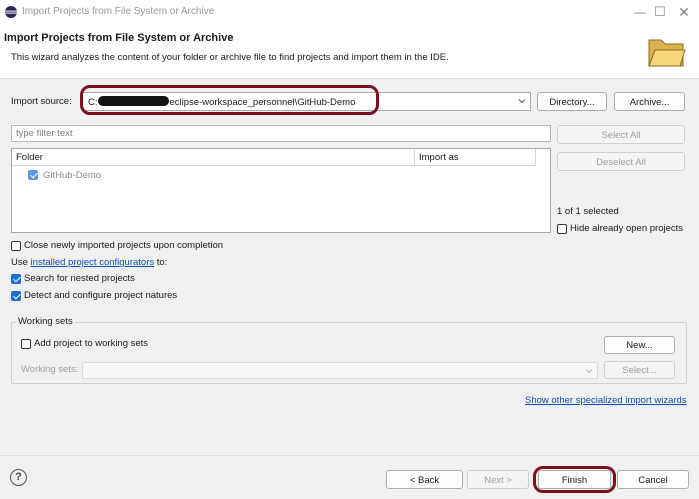 The height and width of the screenshot is (499, 699). What do you see at coordinates (213, 157) in the screenshot?
I see `column-header-folder: Folder` at bounding box center [213, 157].